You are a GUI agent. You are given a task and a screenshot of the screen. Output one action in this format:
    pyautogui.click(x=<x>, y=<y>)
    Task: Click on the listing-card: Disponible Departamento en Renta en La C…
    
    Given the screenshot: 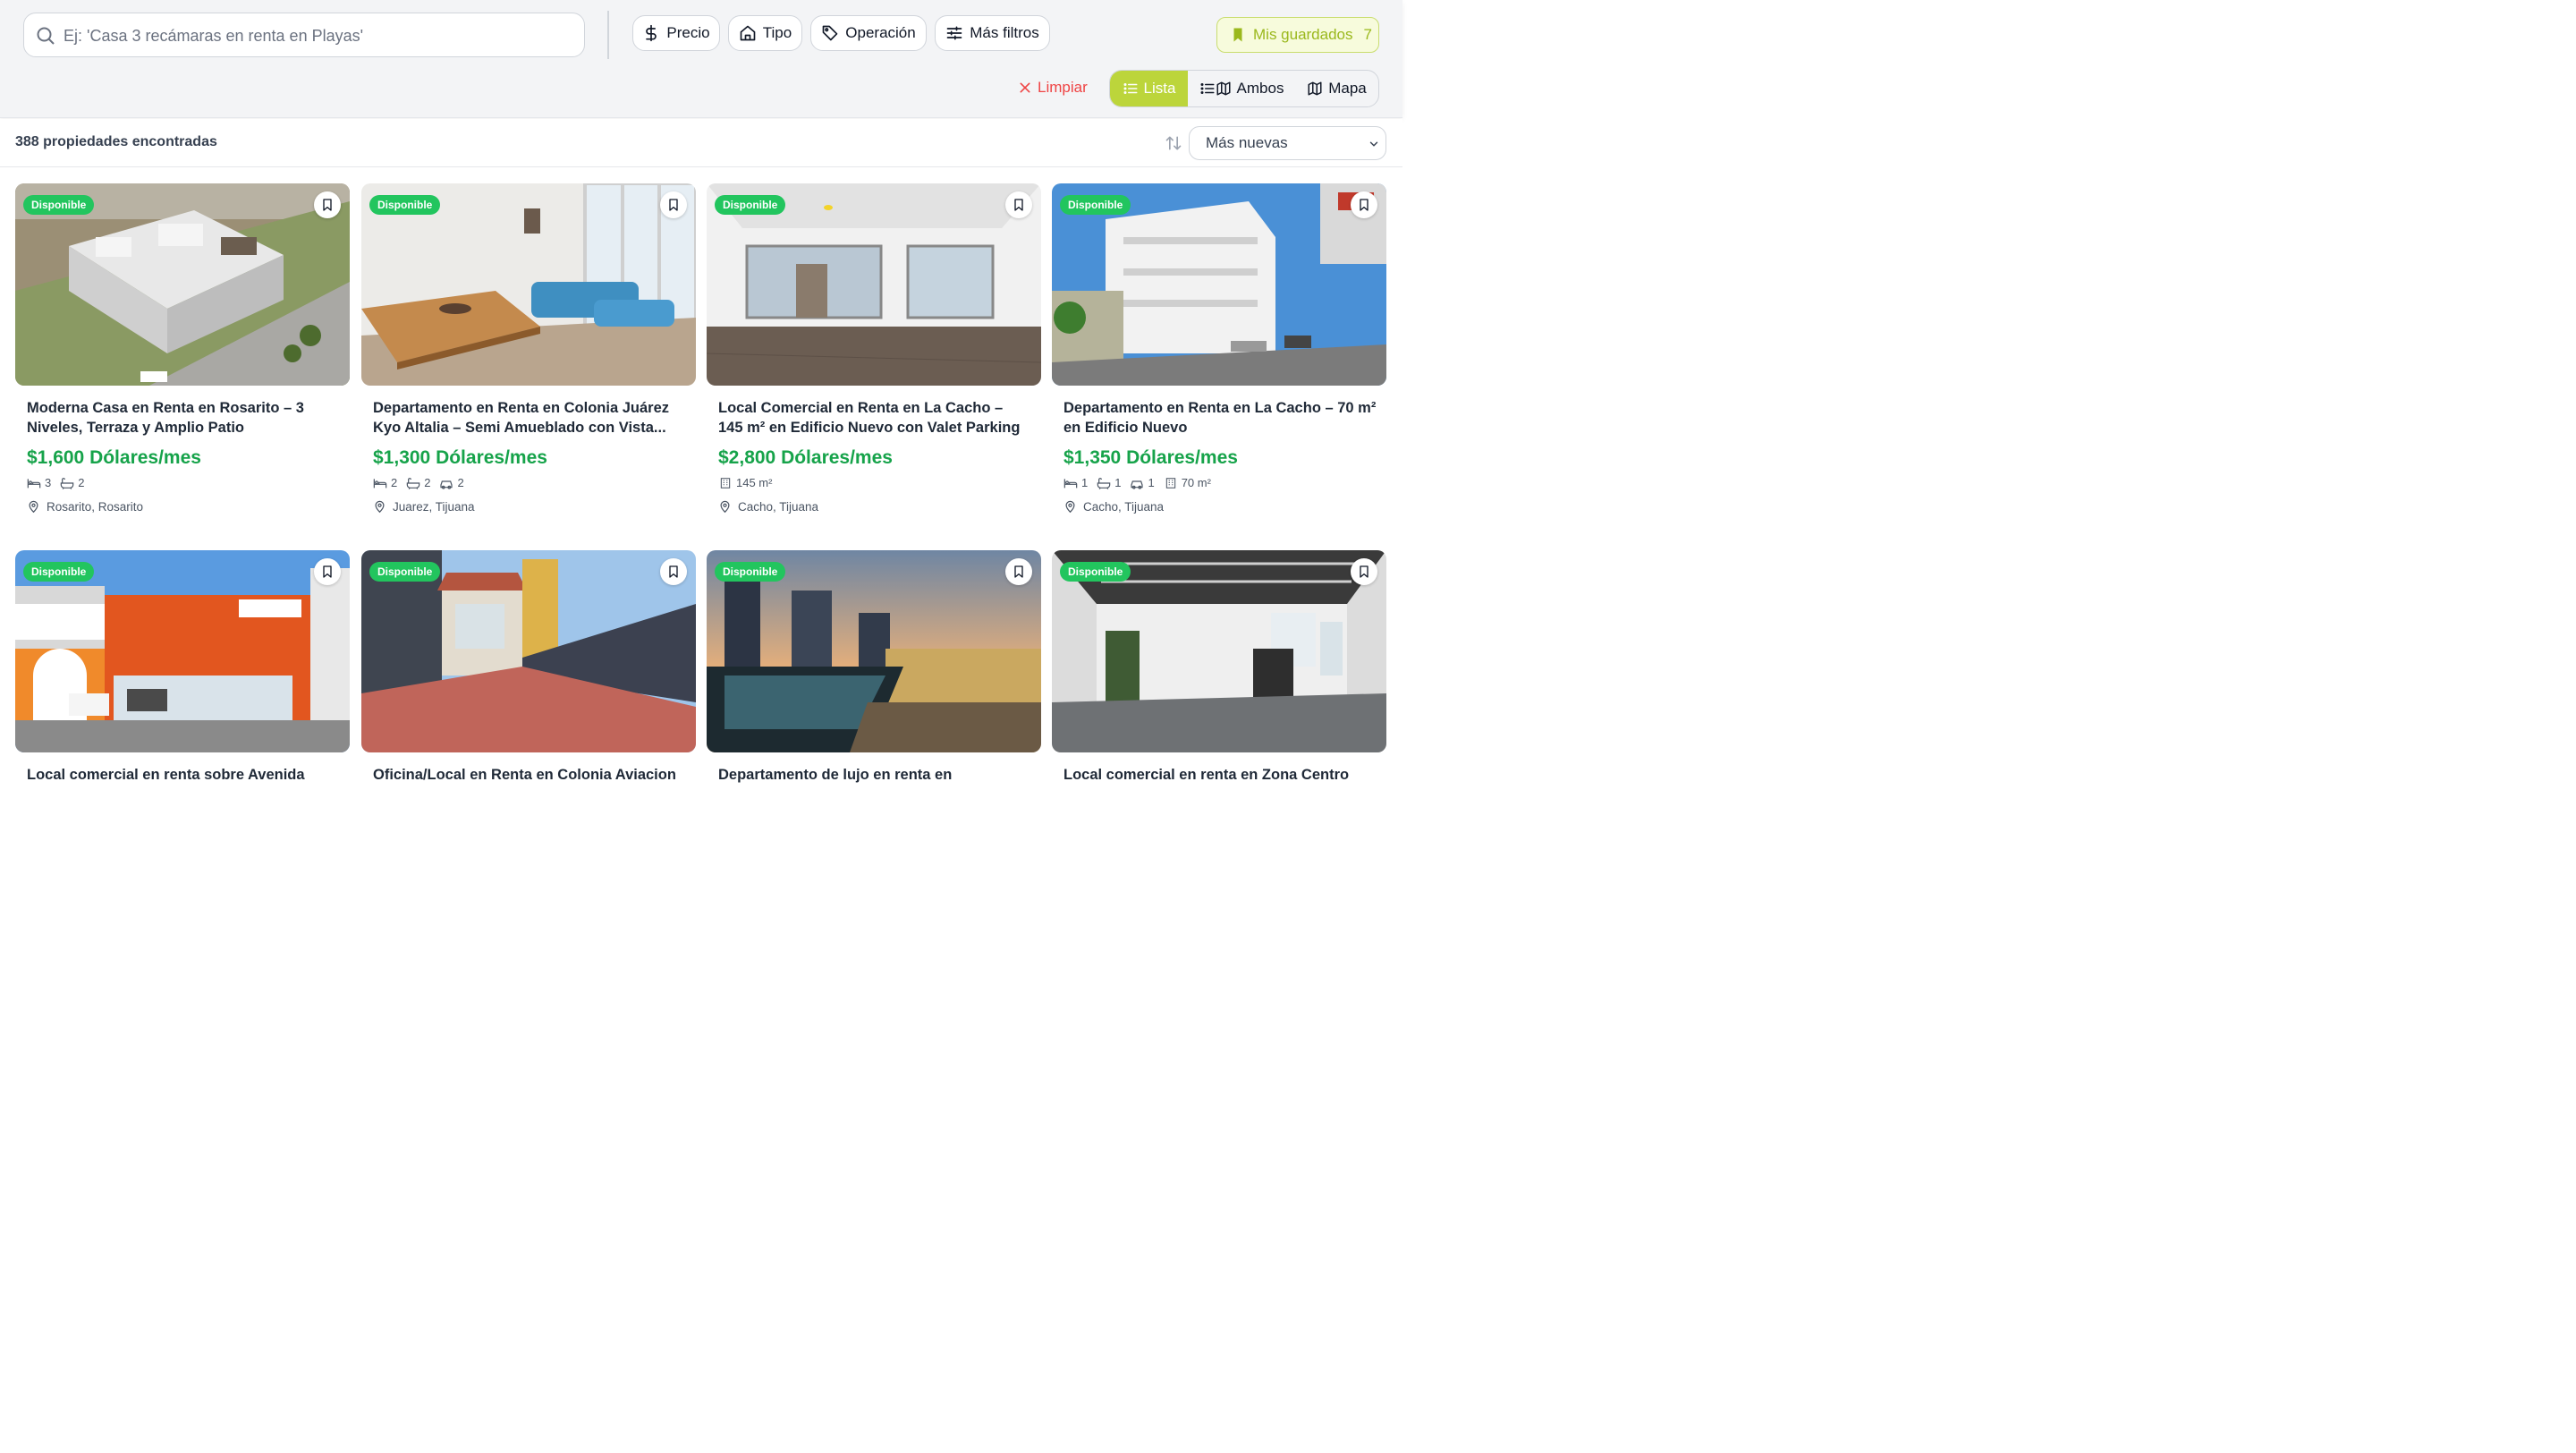 What is the action you would take?
    pyautogui.click(x=1219, y=362)
    